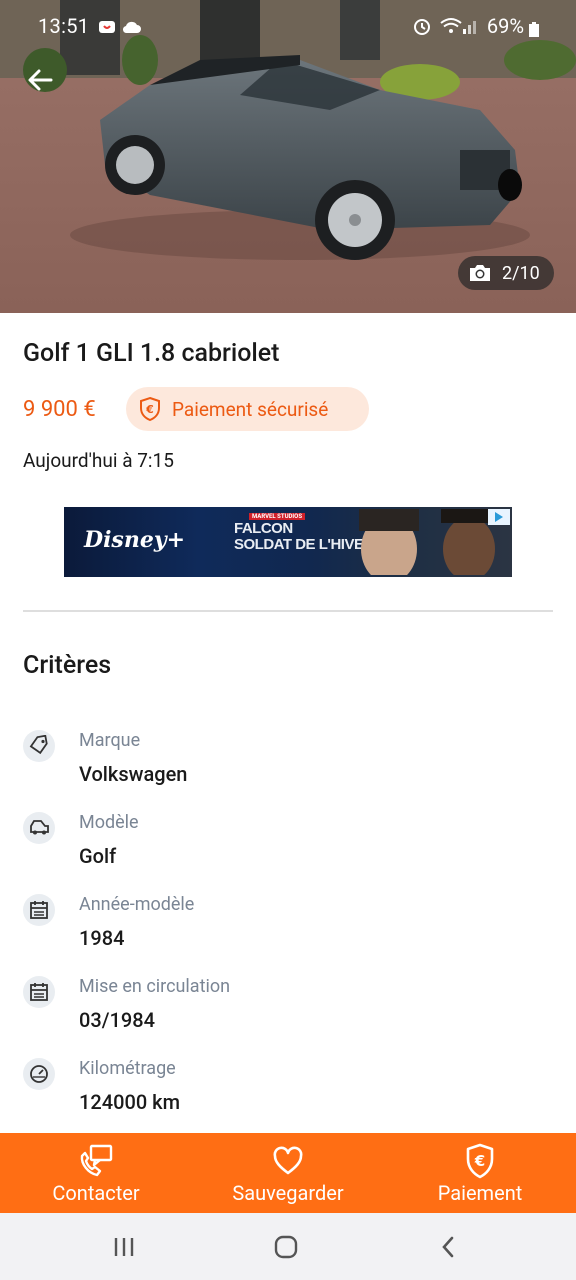  I want to click on save-label: Sauvegarder, so click(288, 1193).